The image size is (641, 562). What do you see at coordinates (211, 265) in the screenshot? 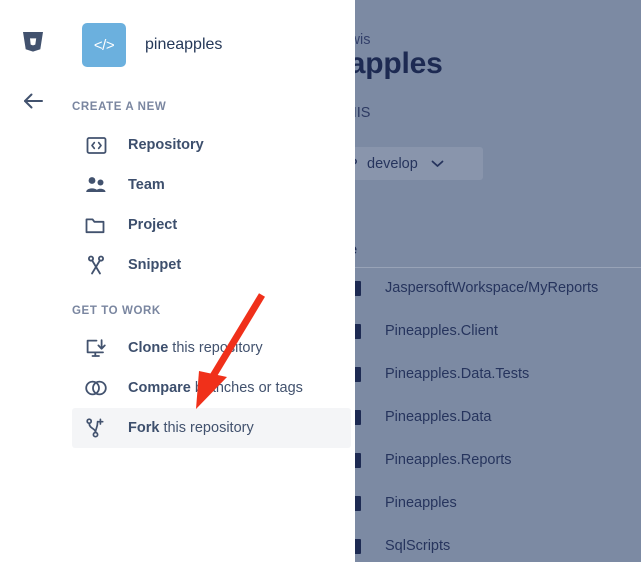
I see `menu-item-snippet: Snippet` at bounding box center [211, 265].